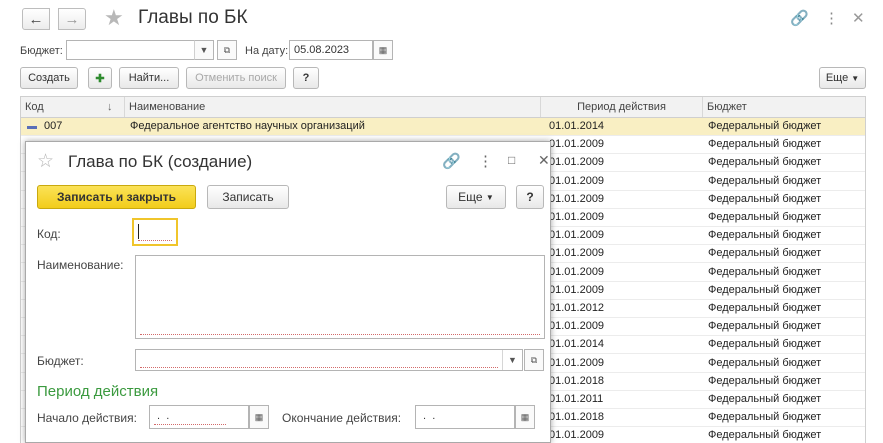 The width and height of the screenshot is (883, 443). I want to click on cell-period: 01.01.2018, so click(577, 417).